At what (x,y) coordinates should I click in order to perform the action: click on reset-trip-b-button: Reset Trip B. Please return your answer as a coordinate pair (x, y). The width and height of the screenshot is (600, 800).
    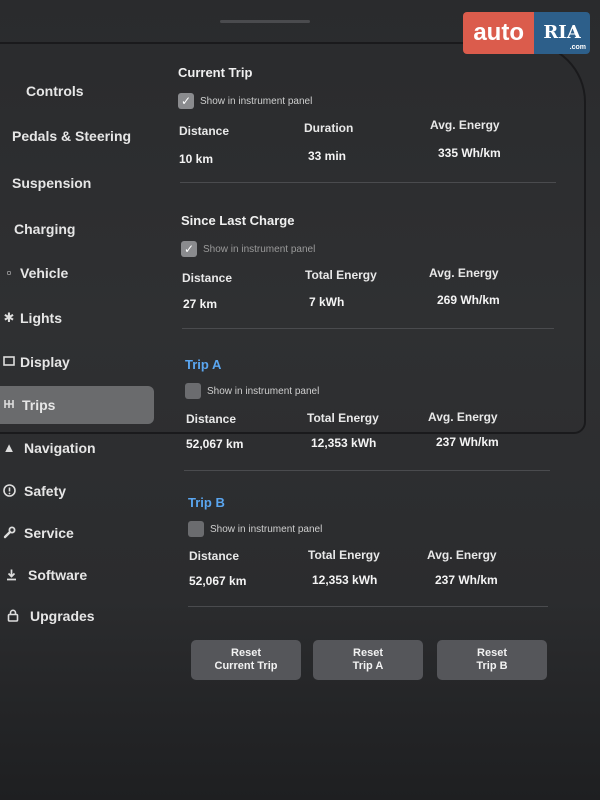
    Looking at the image, I should click on (492, 660).